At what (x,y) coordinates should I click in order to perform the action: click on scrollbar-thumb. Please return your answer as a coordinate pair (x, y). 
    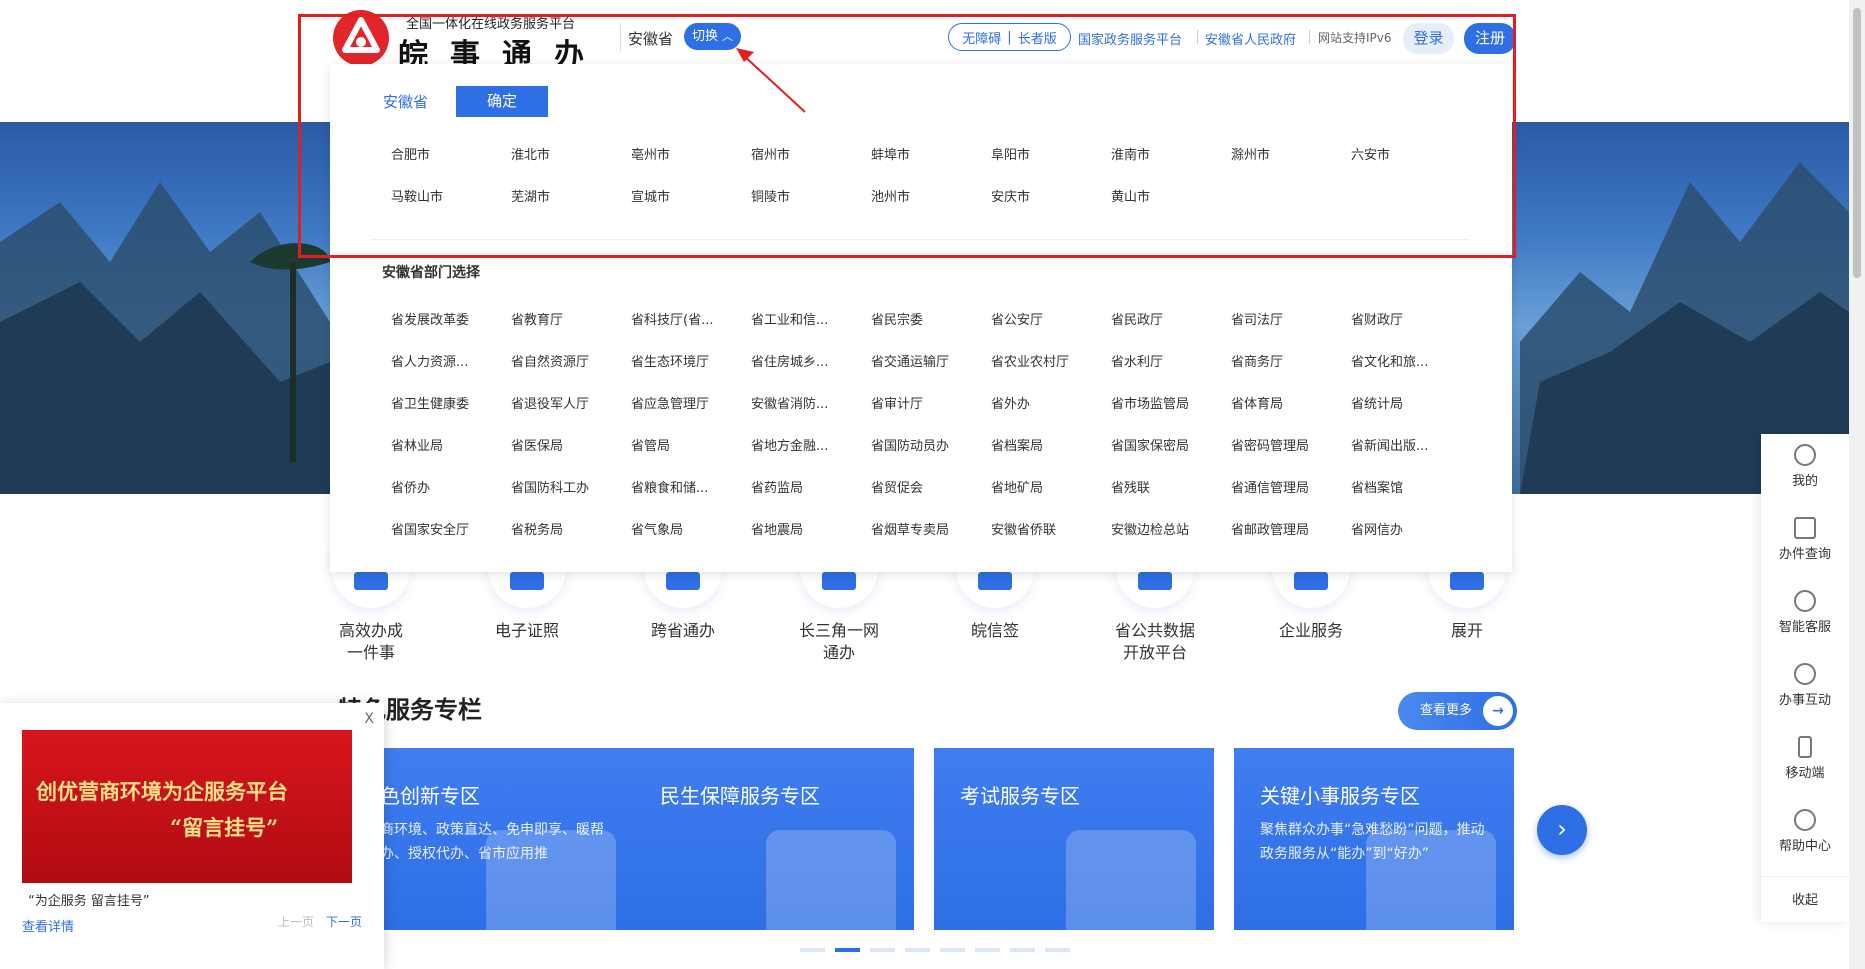
    Looking at the image, I should click on (1857, 143).